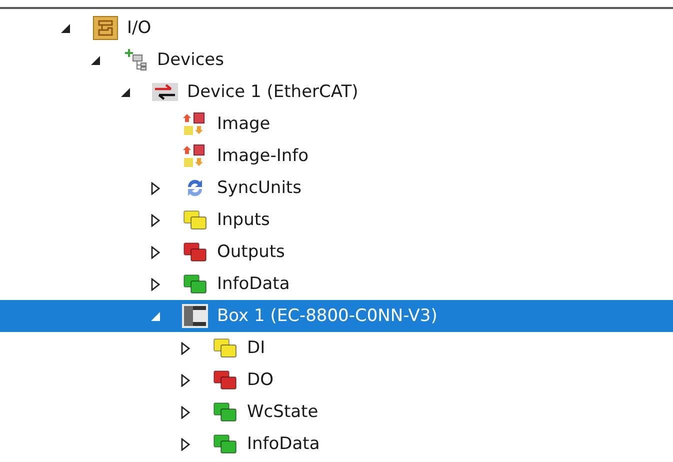 The image size is (673, 462). What do you see at coordinates (165, 92) in the screenshot?
I see `ethercat-device-icon` at bounding box center [165, 92].